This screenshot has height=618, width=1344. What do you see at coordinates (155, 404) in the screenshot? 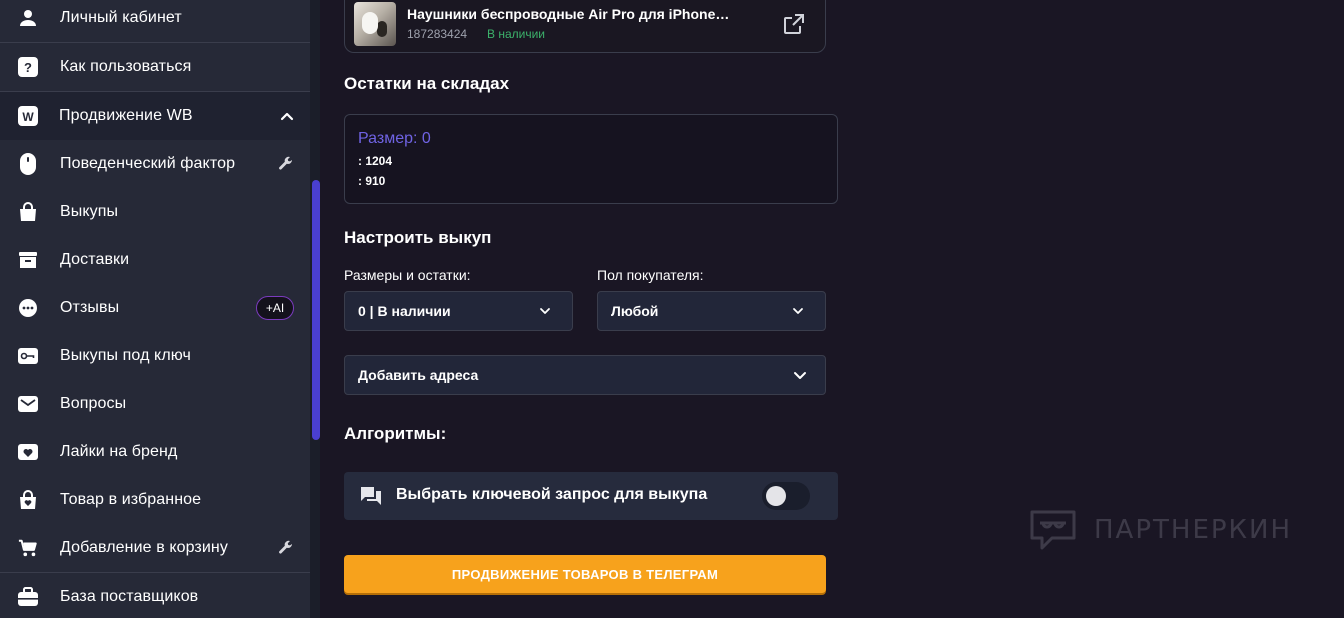
I see `sidebar-item-questions: Вопросы` at bounding box center [155, 404].